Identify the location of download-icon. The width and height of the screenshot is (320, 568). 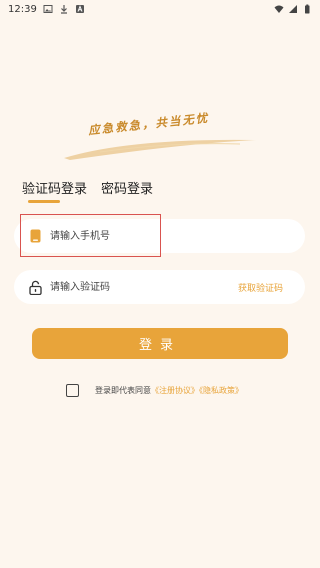
(63, 9).